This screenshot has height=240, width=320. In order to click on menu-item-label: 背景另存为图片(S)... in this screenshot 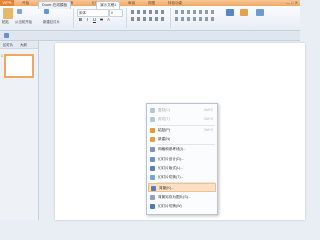, I will do `click(174, 196)`.